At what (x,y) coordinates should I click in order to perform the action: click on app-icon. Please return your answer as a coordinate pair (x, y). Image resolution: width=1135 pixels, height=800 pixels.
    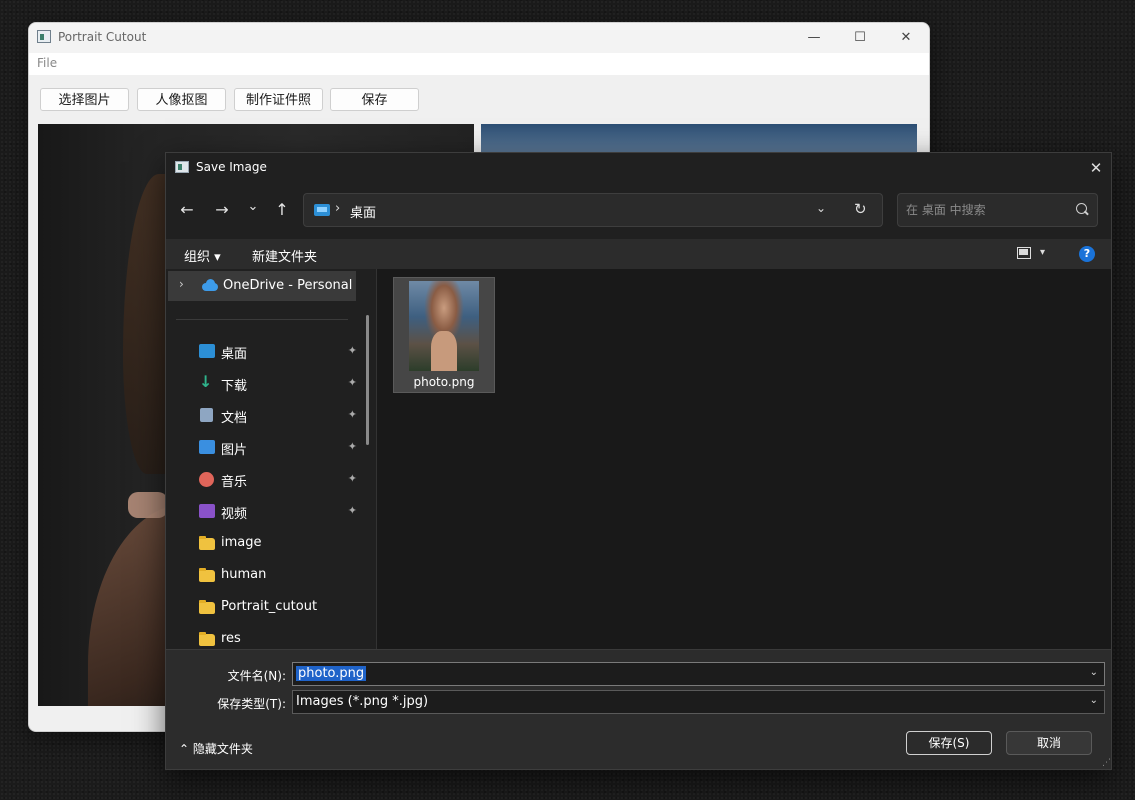
    Looking at the image, I should click on (44, 36).